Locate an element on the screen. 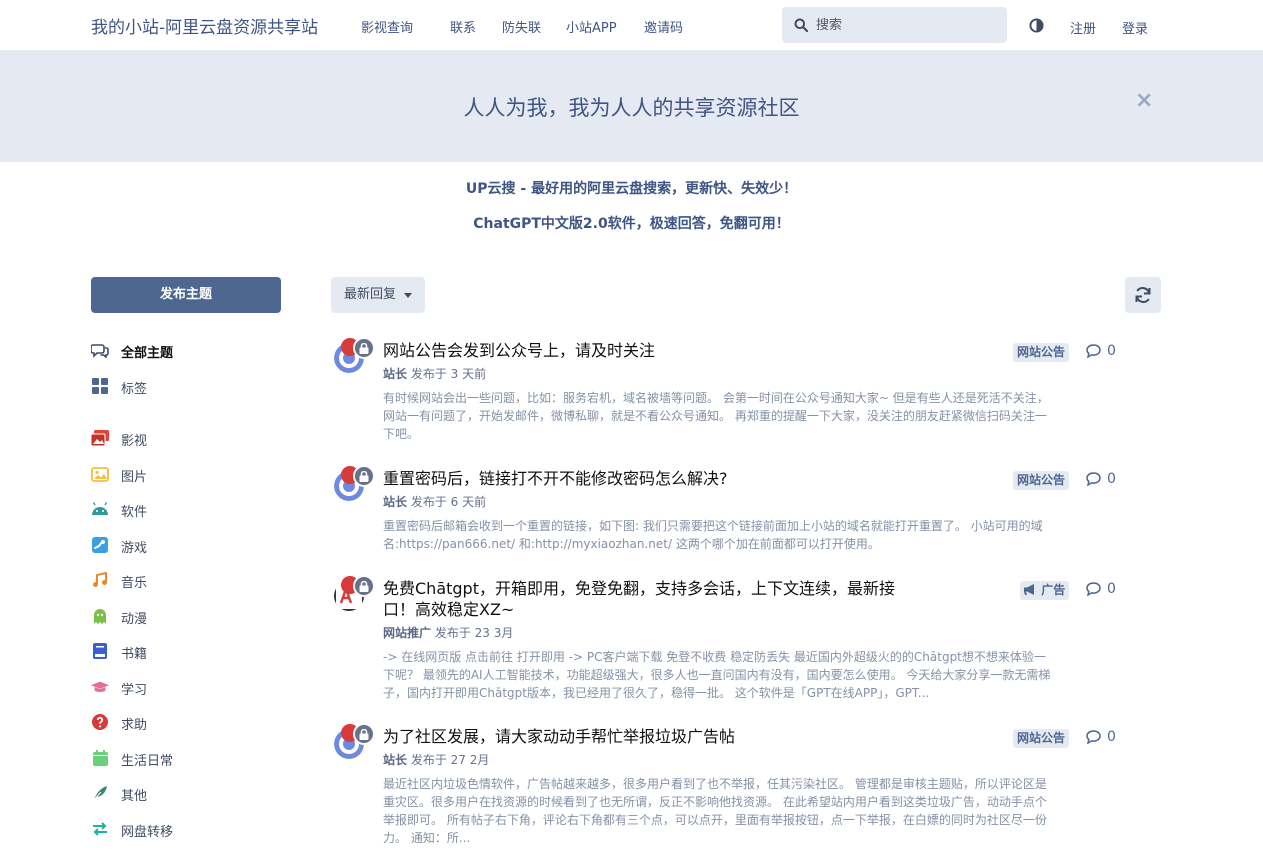 This screenshot has height=850, width=1263. bullhorn-icon is located at coordinates (1029, 589).